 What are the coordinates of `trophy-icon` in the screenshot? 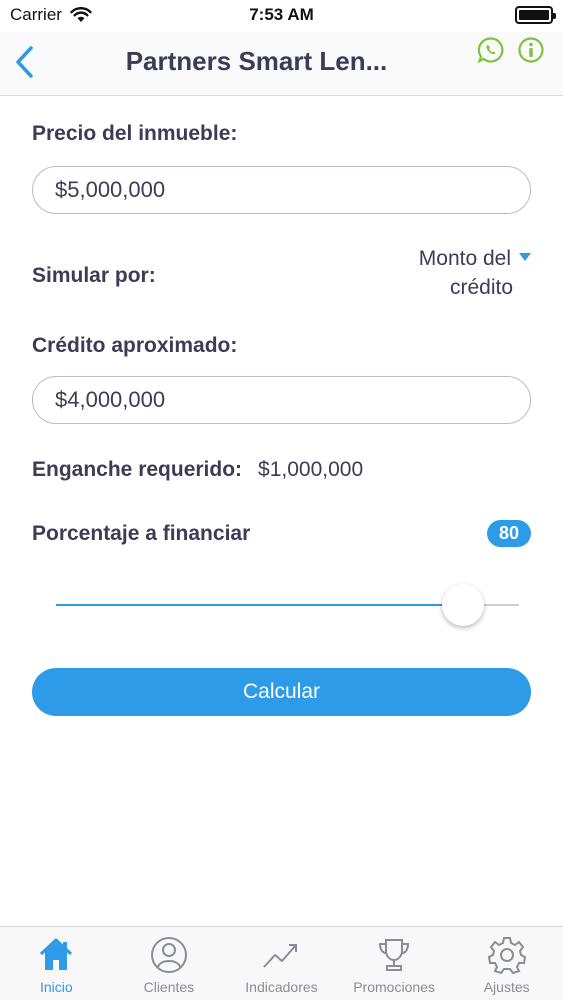 It's located at (394, 955).